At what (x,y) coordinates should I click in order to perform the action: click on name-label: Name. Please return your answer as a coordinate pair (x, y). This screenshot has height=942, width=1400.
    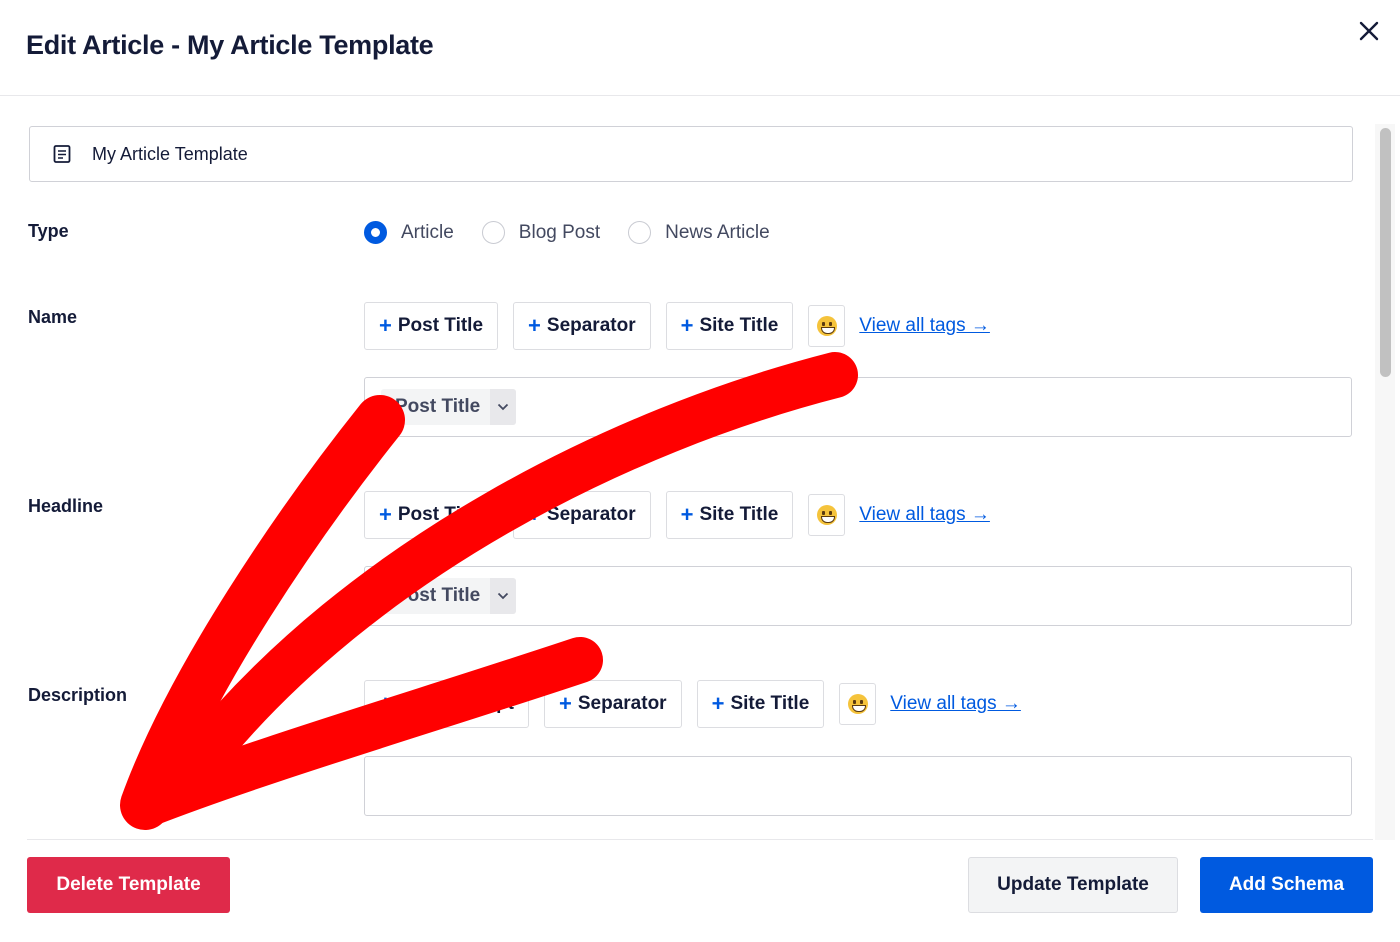
    Looking at the image, I should click on (53, 317).